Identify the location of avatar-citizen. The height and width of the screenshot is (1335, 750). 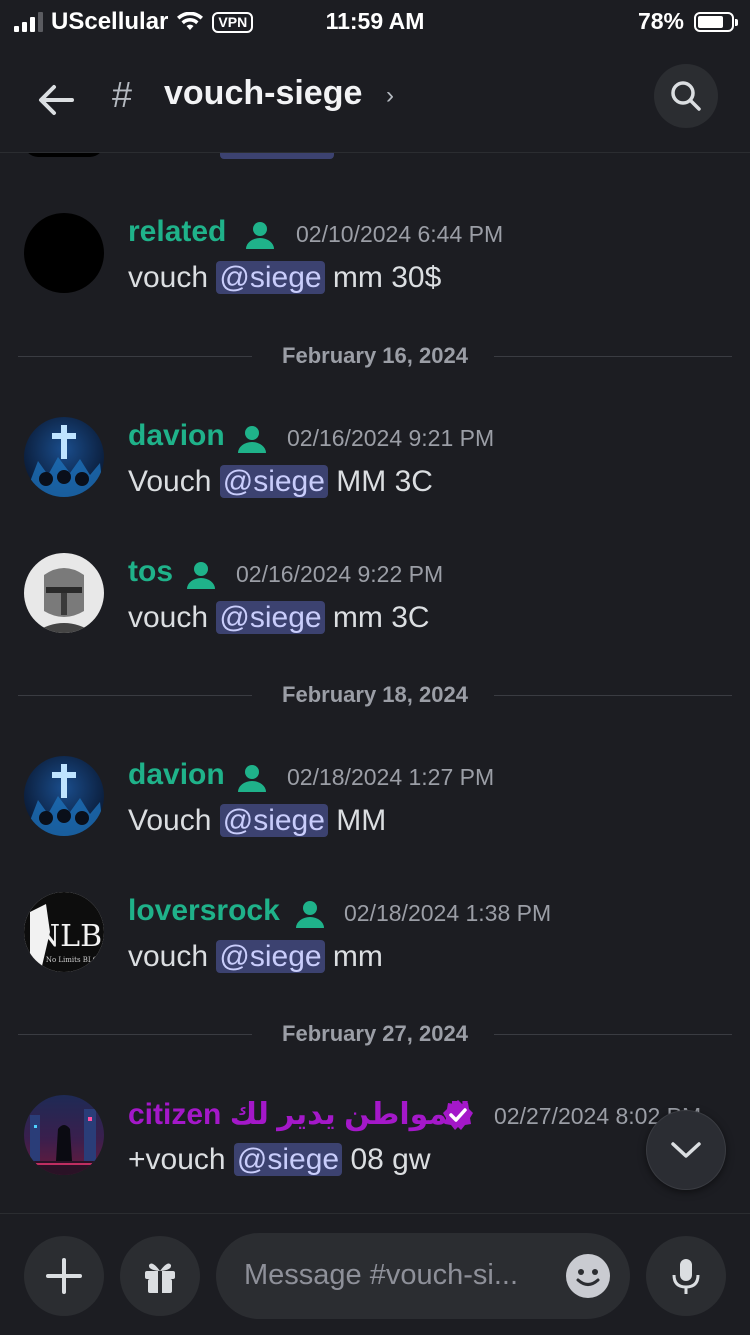
(64, 1135).